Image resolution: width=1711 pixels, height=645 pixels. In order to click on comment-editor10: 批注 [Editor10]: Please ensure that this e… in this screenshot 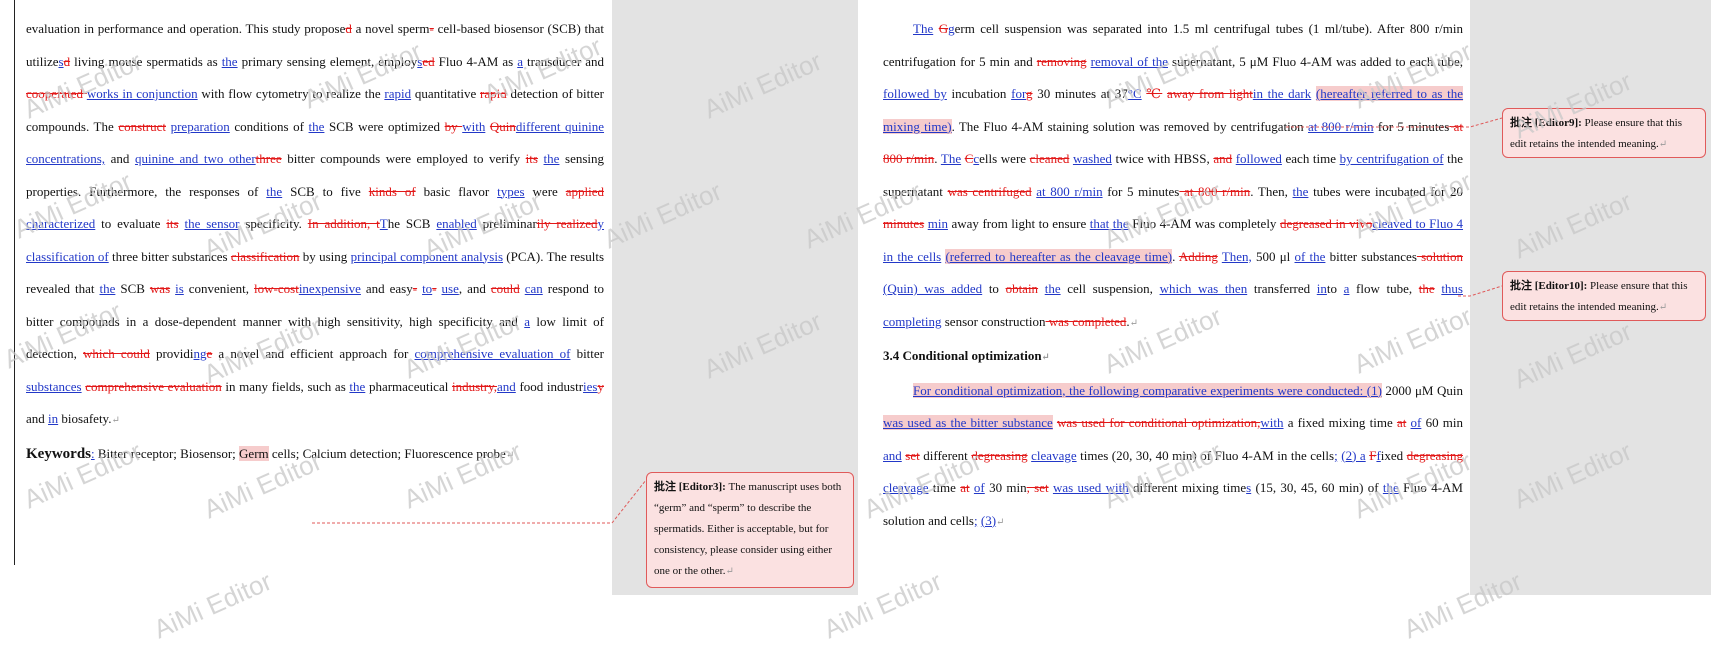, I will do `click(1604, 296)`.